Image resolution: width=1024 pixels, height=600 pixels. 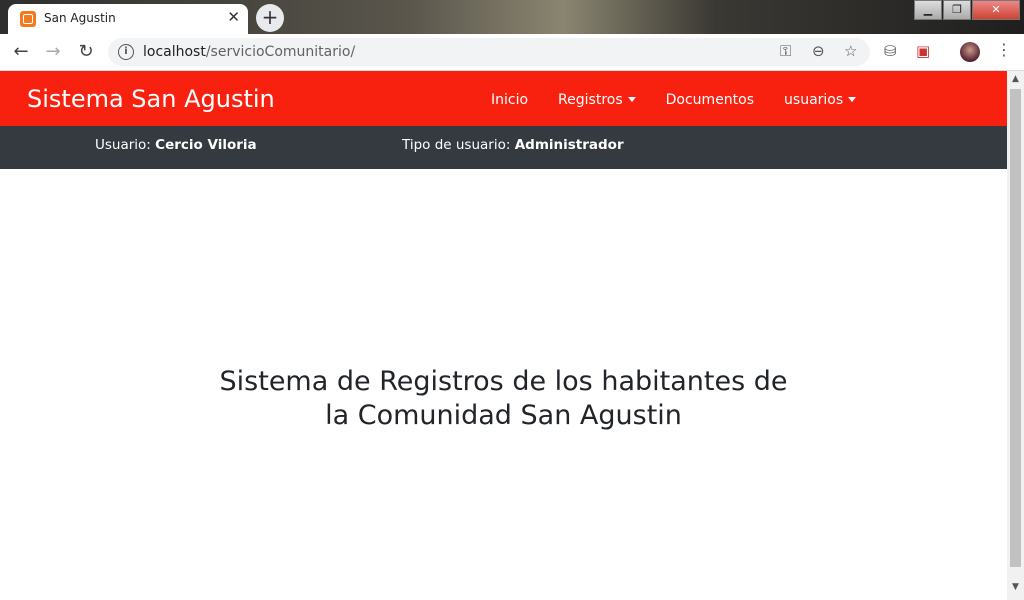 I want to click on tab-close-icon: ✕, so click(x=233, y=17).